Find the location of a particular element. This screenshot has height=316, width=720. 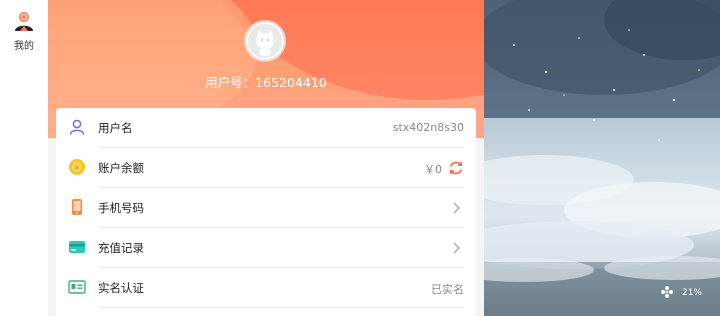

avatar is located at coordinates (265, 41).